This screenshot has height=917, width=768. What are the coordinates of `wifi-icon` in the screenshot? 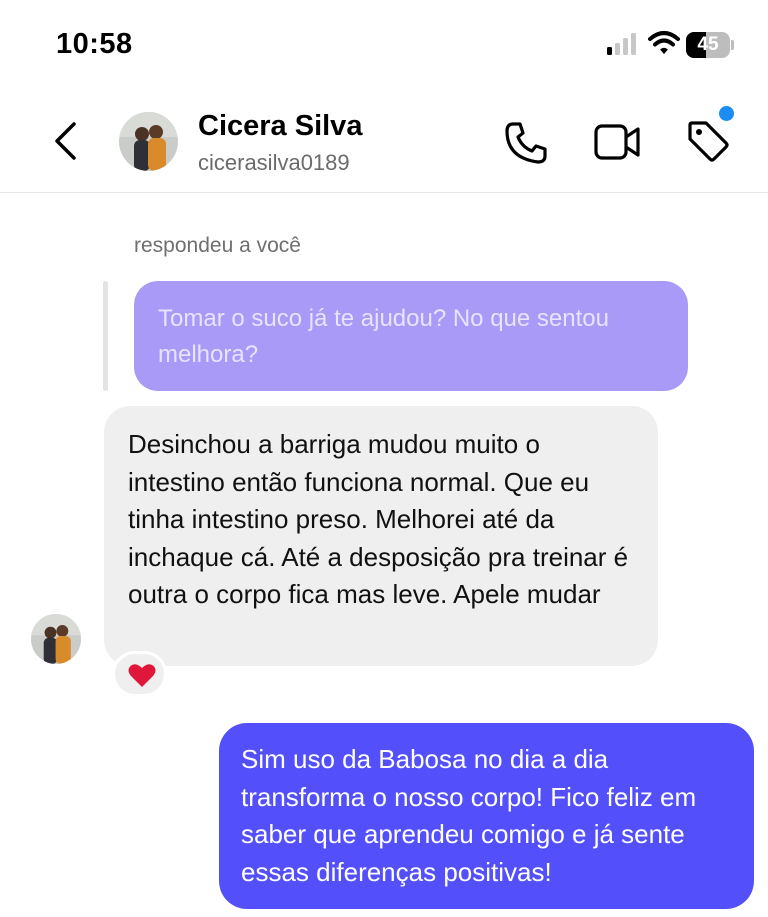 It's located at (664, 42).